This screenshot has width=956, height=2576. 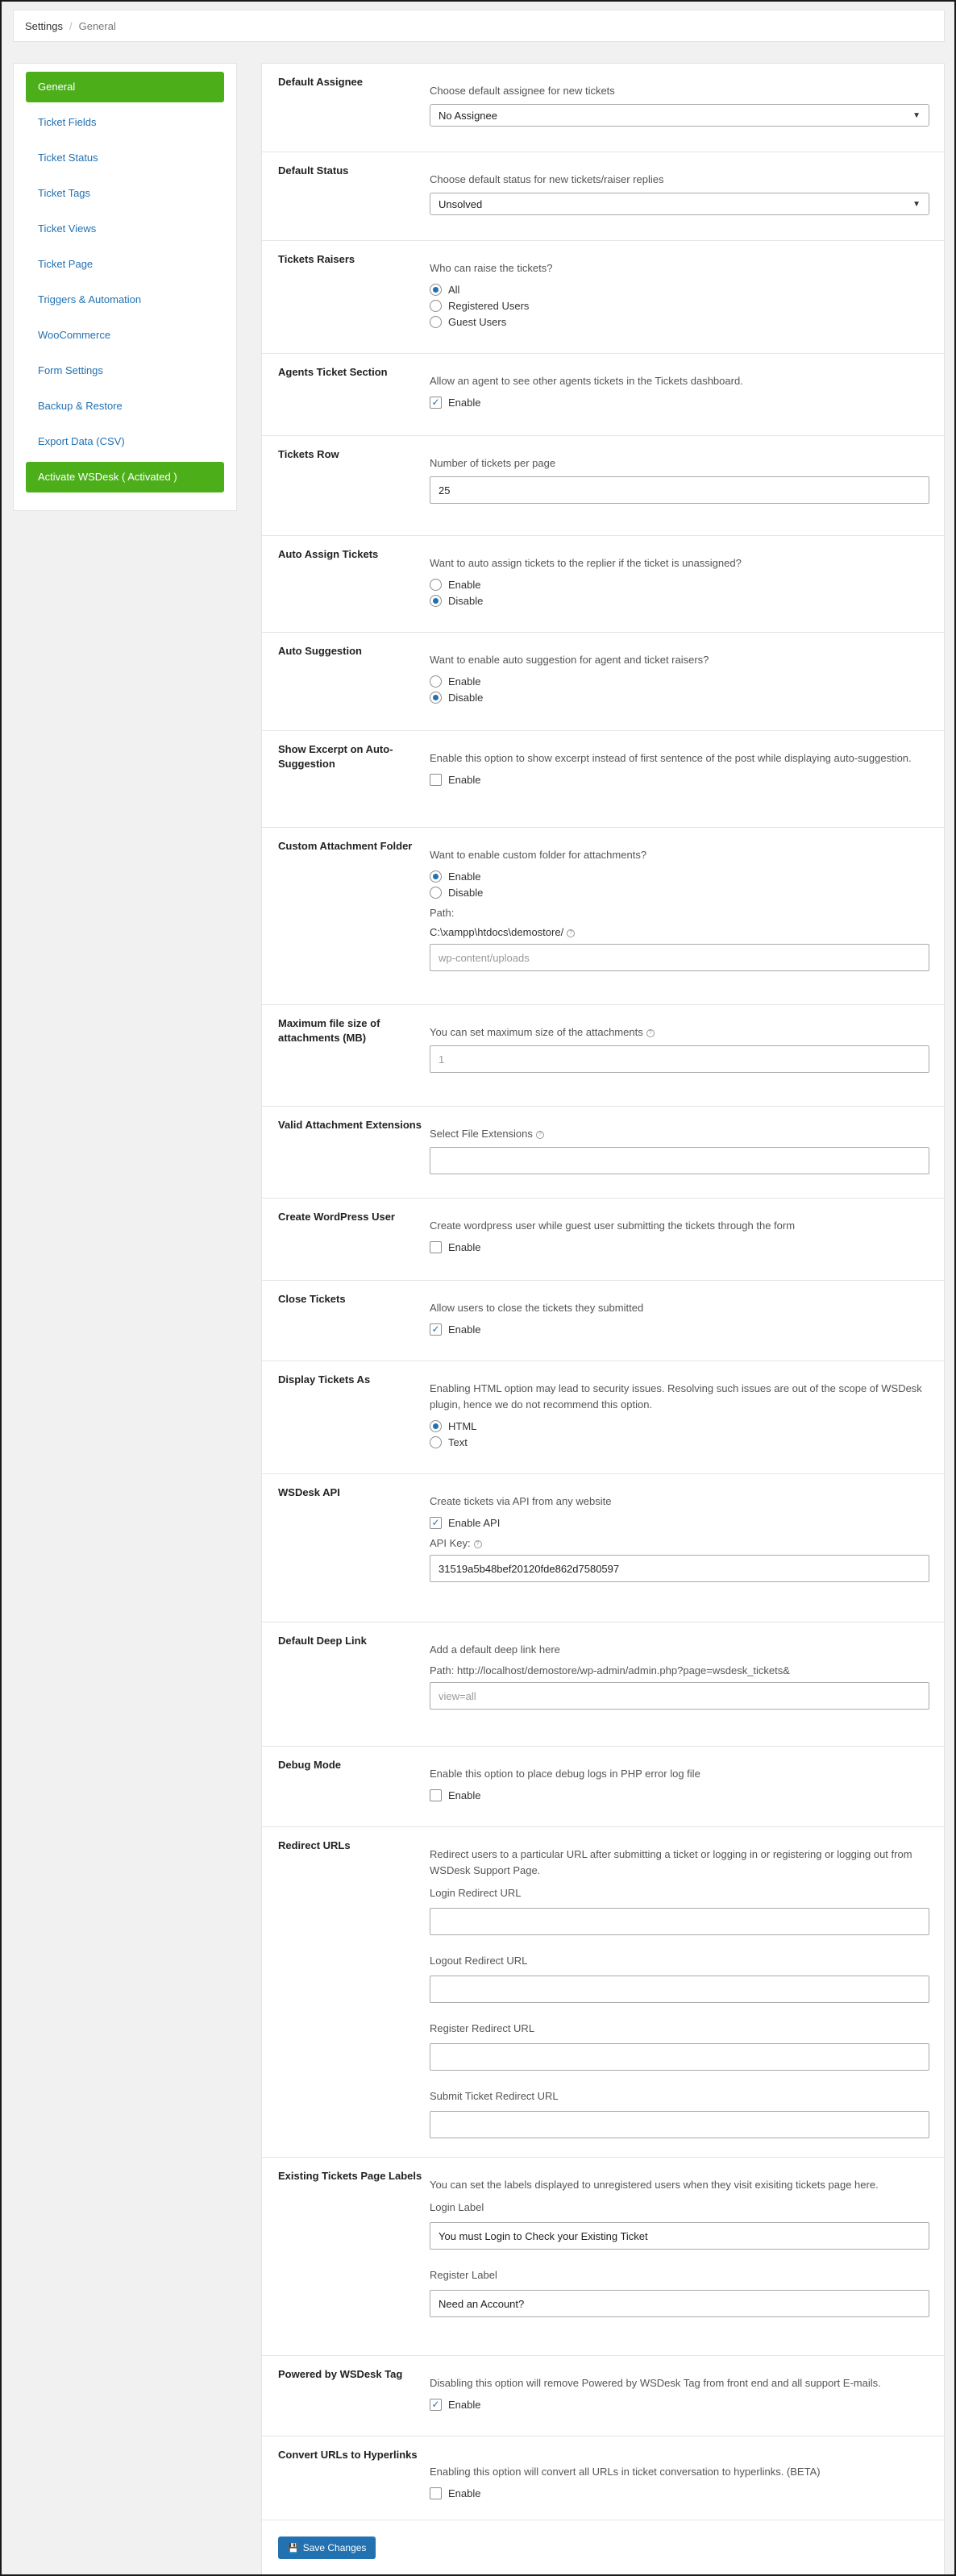 I want to click on sidebar-item-general: General, so click(x=125, y=87).